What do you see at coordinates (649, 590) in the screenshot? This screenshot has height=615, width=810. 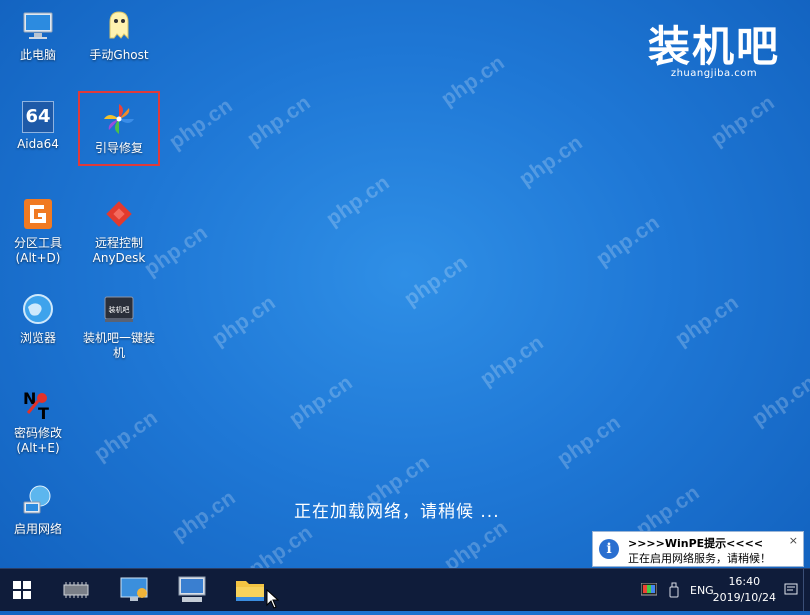 I see `color-display-icon` at bounding box center [649, 590].